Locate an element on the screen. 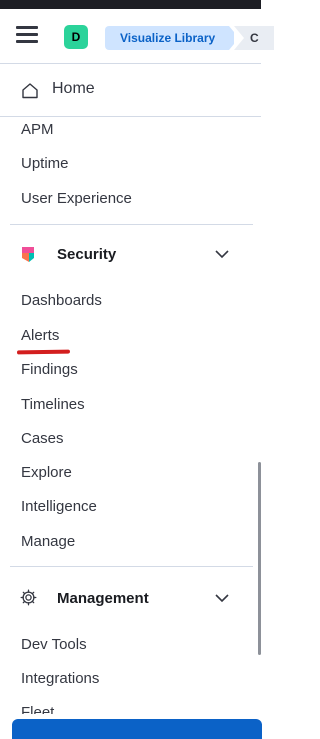  home-icon is located at coordinates (30, 91).